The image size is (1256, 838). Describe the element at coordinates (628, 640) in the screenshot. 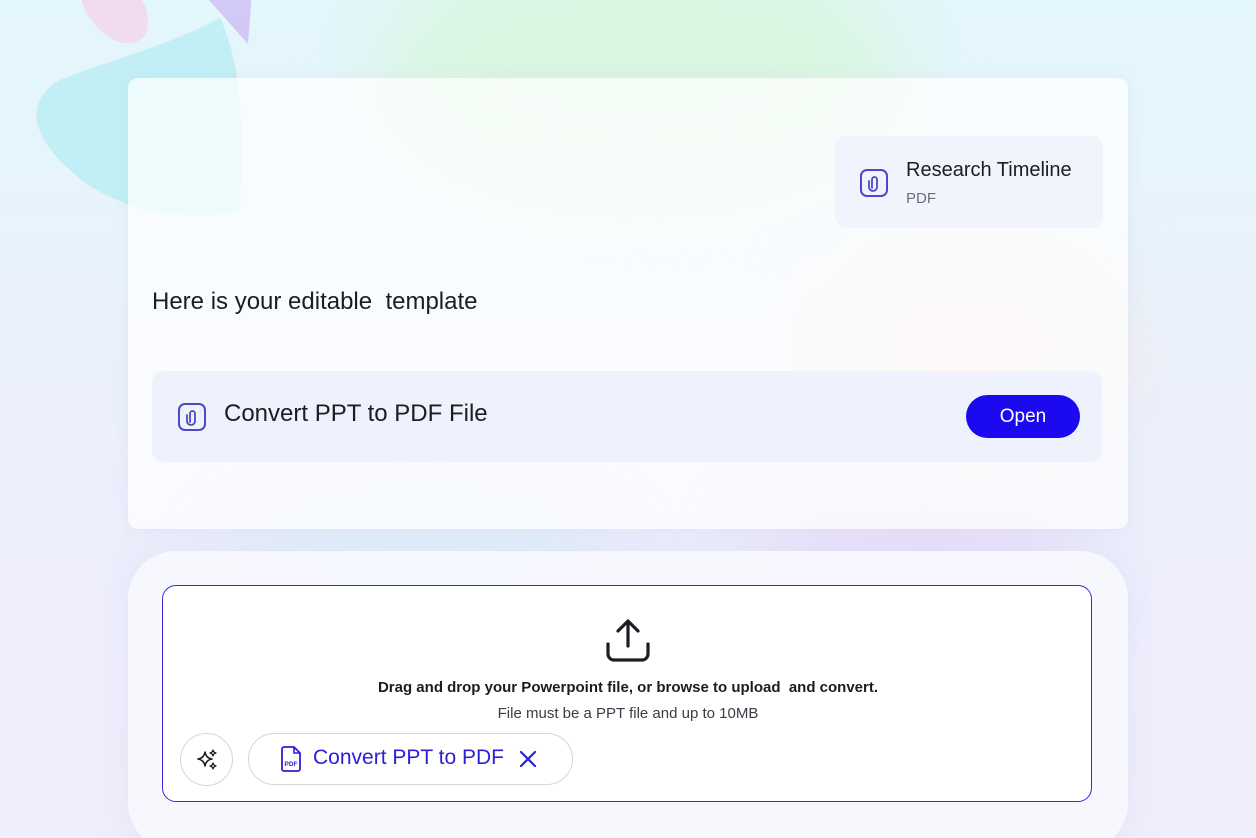

I see `upload-icon` at that location.